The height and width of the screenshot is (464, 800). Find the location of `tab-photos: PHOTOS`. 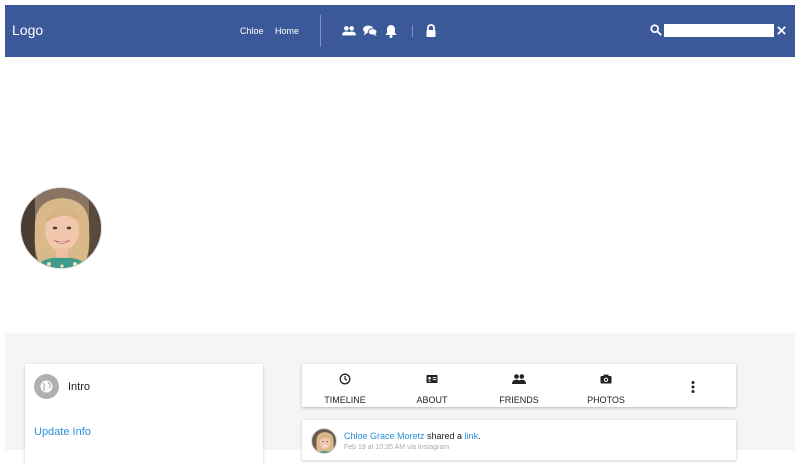

tab-photos: PHOTOS is located at coordinates (606, 385).